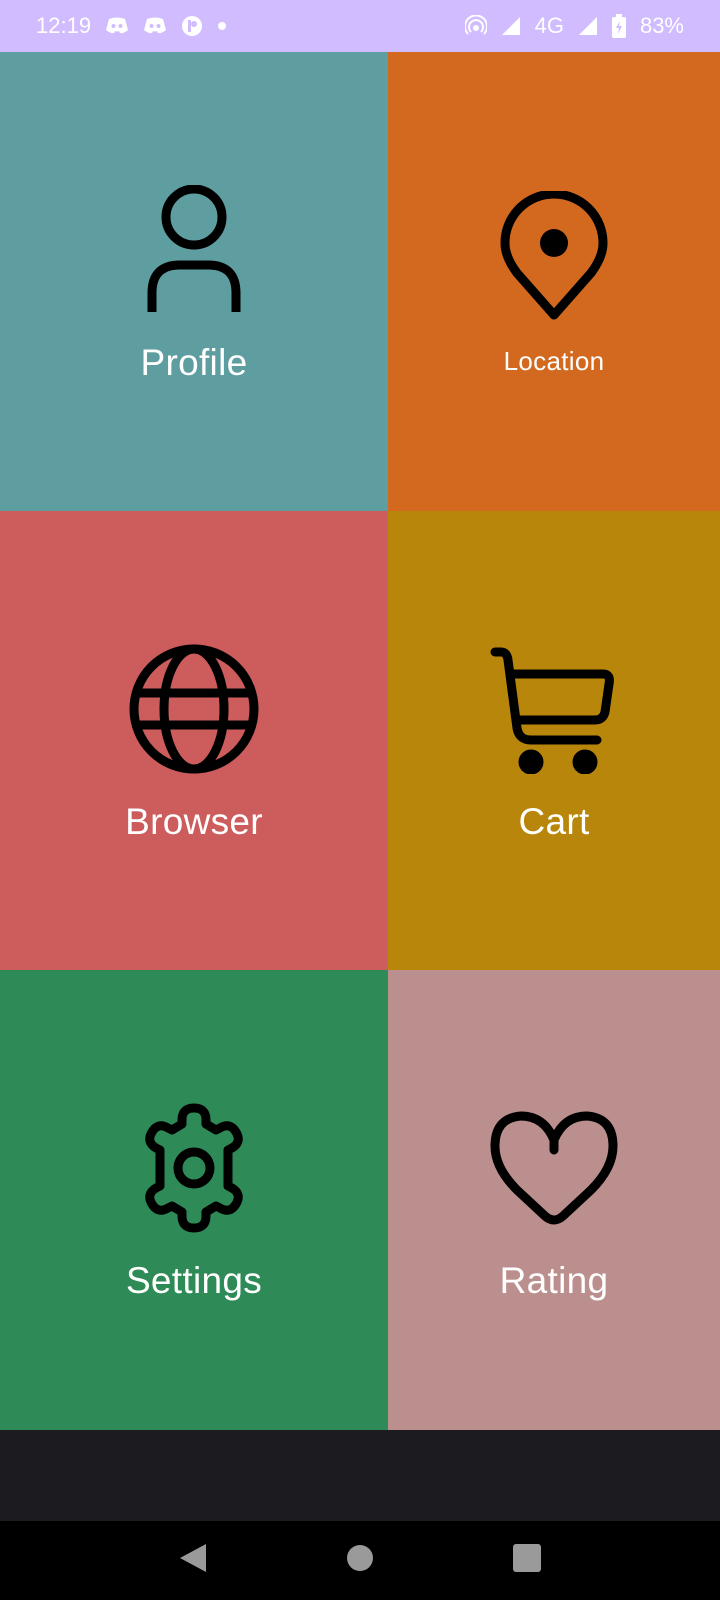 The height and width of the screenshot is (1600, 720). What do you see at coordinates (131, 26) in the screenshot?
I see `status-left: 12:19` at bounding box center [131, 26].